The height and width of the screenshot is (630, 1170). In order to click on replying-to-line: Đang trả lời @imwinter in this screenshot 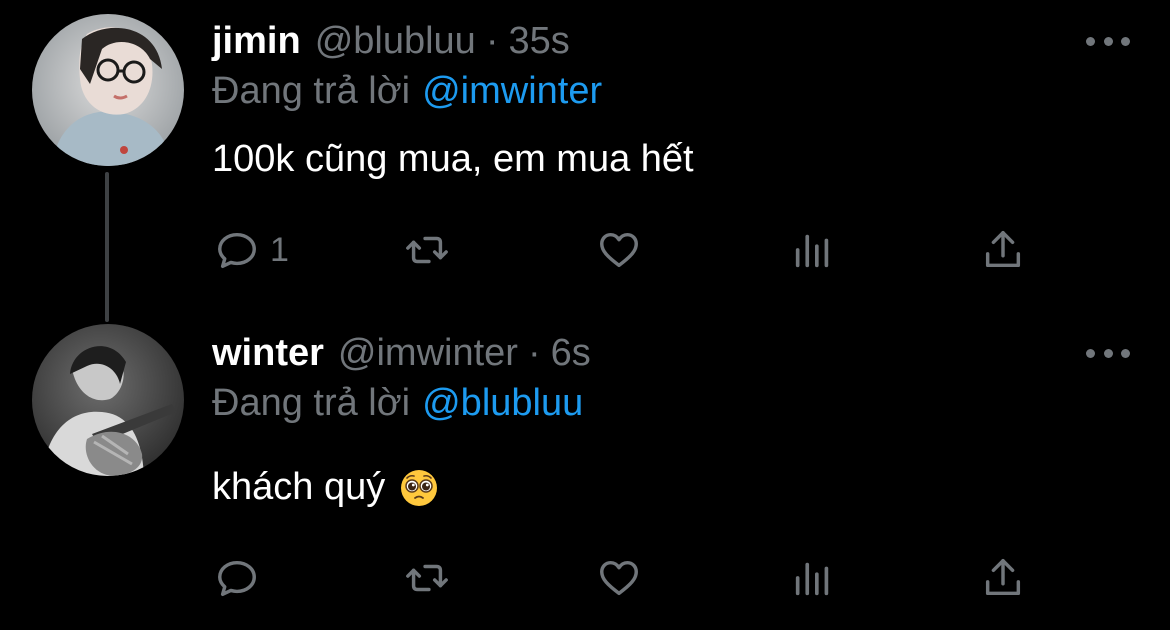, I will do `click(407, 91)`.